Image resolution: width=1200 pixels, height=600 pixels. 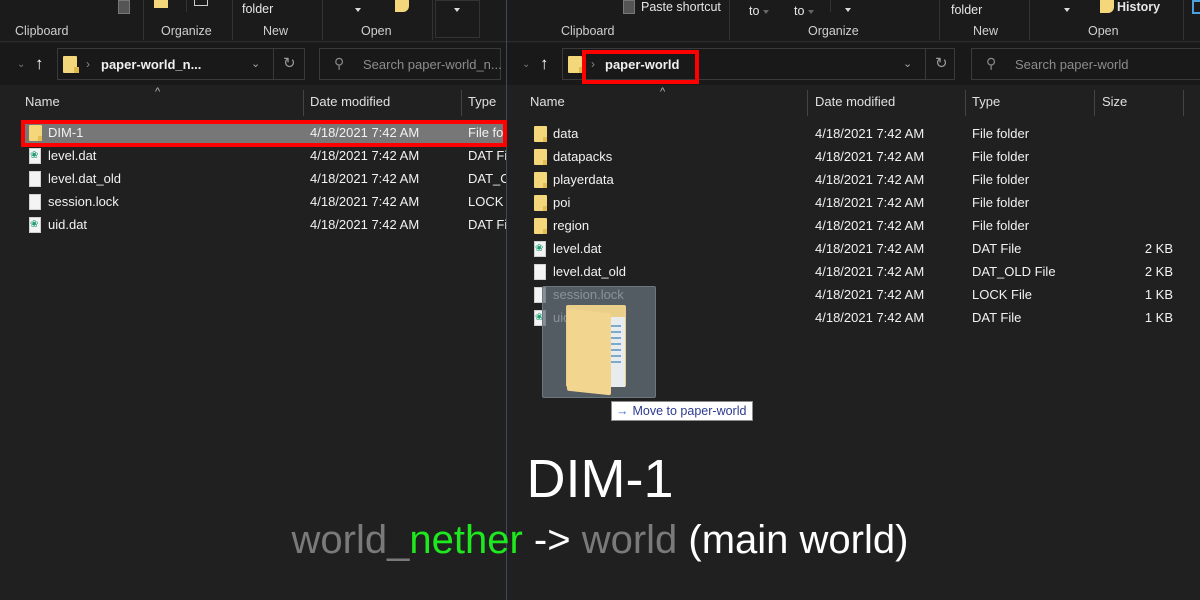 What do you see at coordinates (1158, 271) in the screenshot?
I see `file-size: 2 KB` at bounding box center [1158, 271].